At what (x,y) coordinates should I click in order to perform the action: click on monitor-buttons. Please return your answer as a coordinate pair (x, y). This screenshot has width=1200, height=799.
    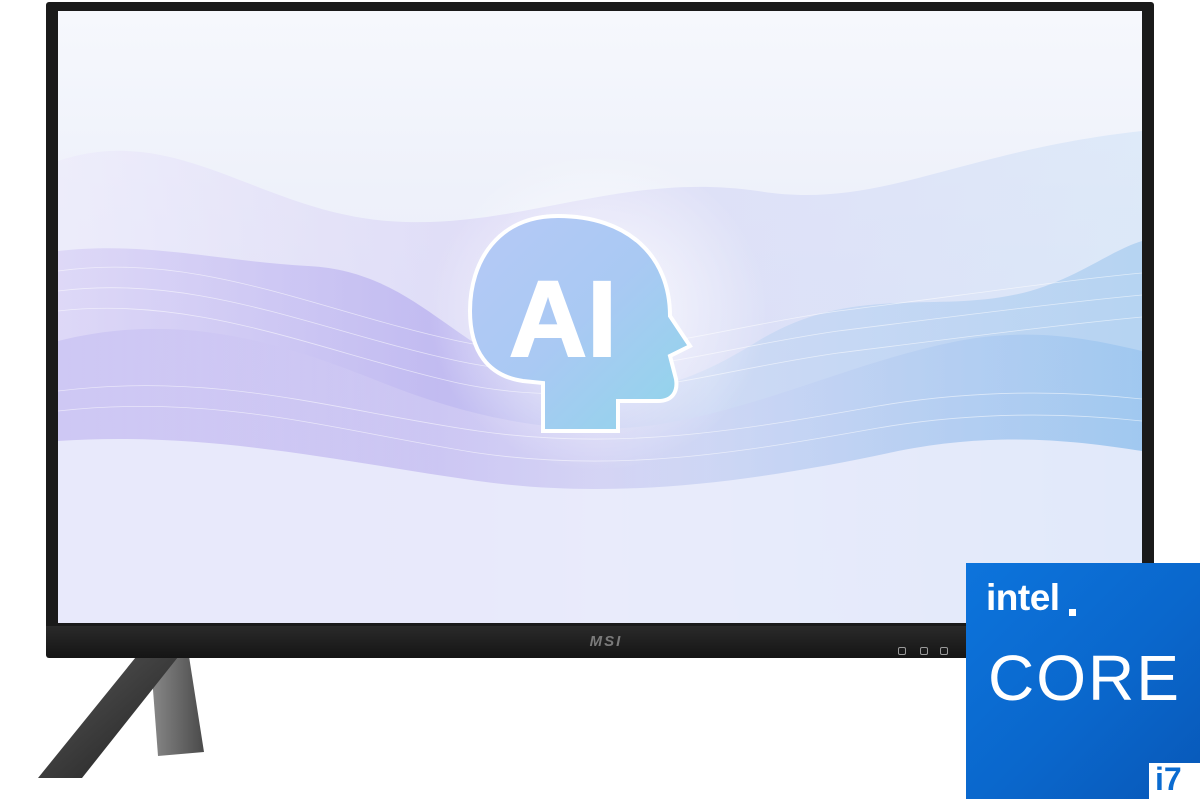
    Looking at the image, I should click on (926, 652).